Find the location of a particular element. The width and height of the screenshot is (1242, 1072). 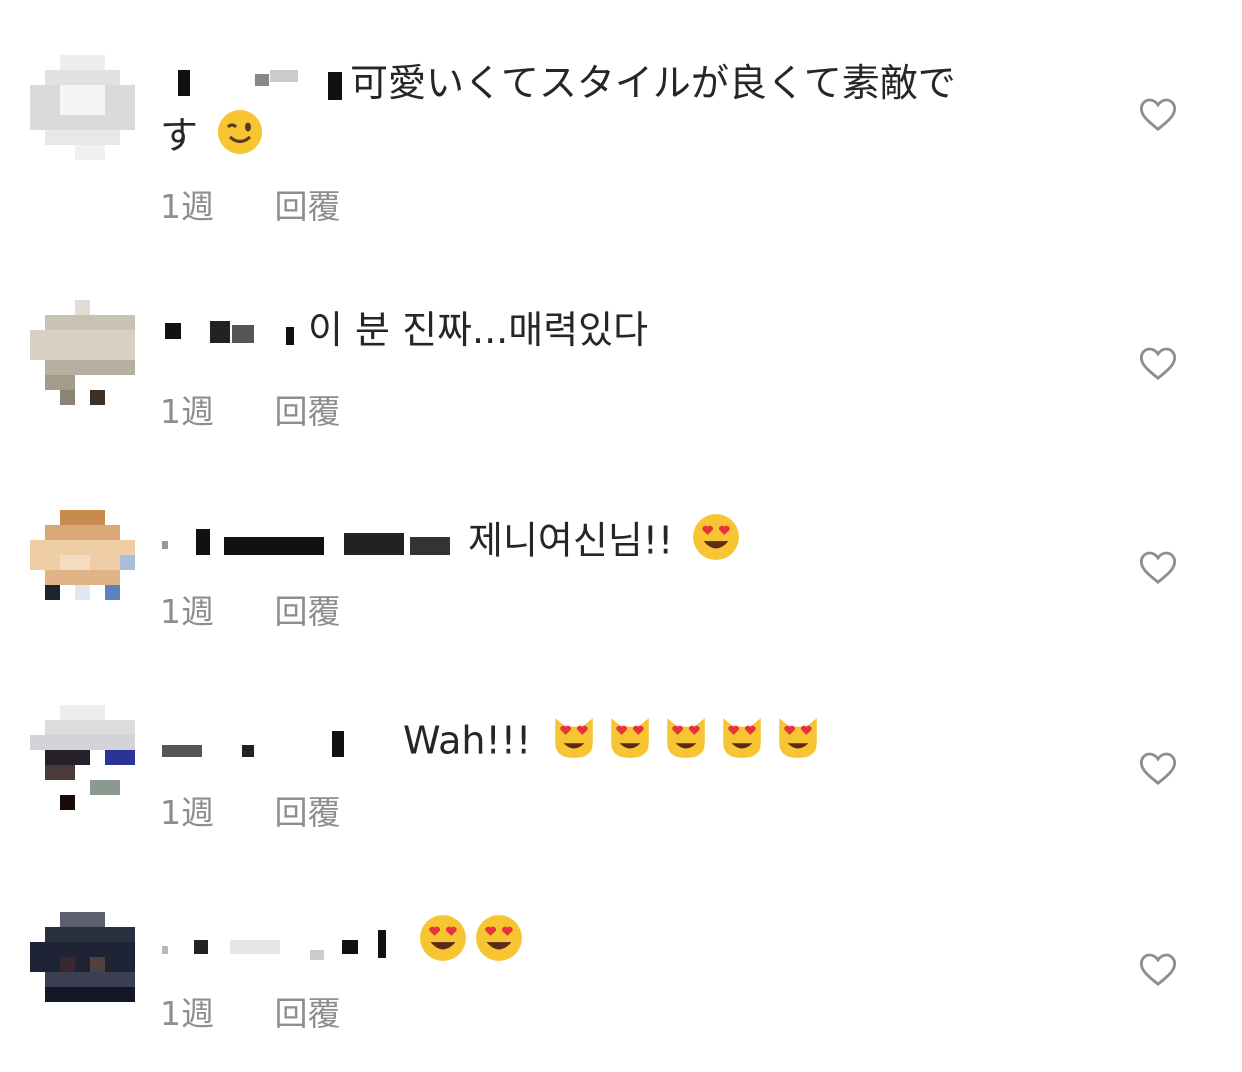

comment-text: 이 분 진짜...매력있다 is located at coordinates (610, 330).